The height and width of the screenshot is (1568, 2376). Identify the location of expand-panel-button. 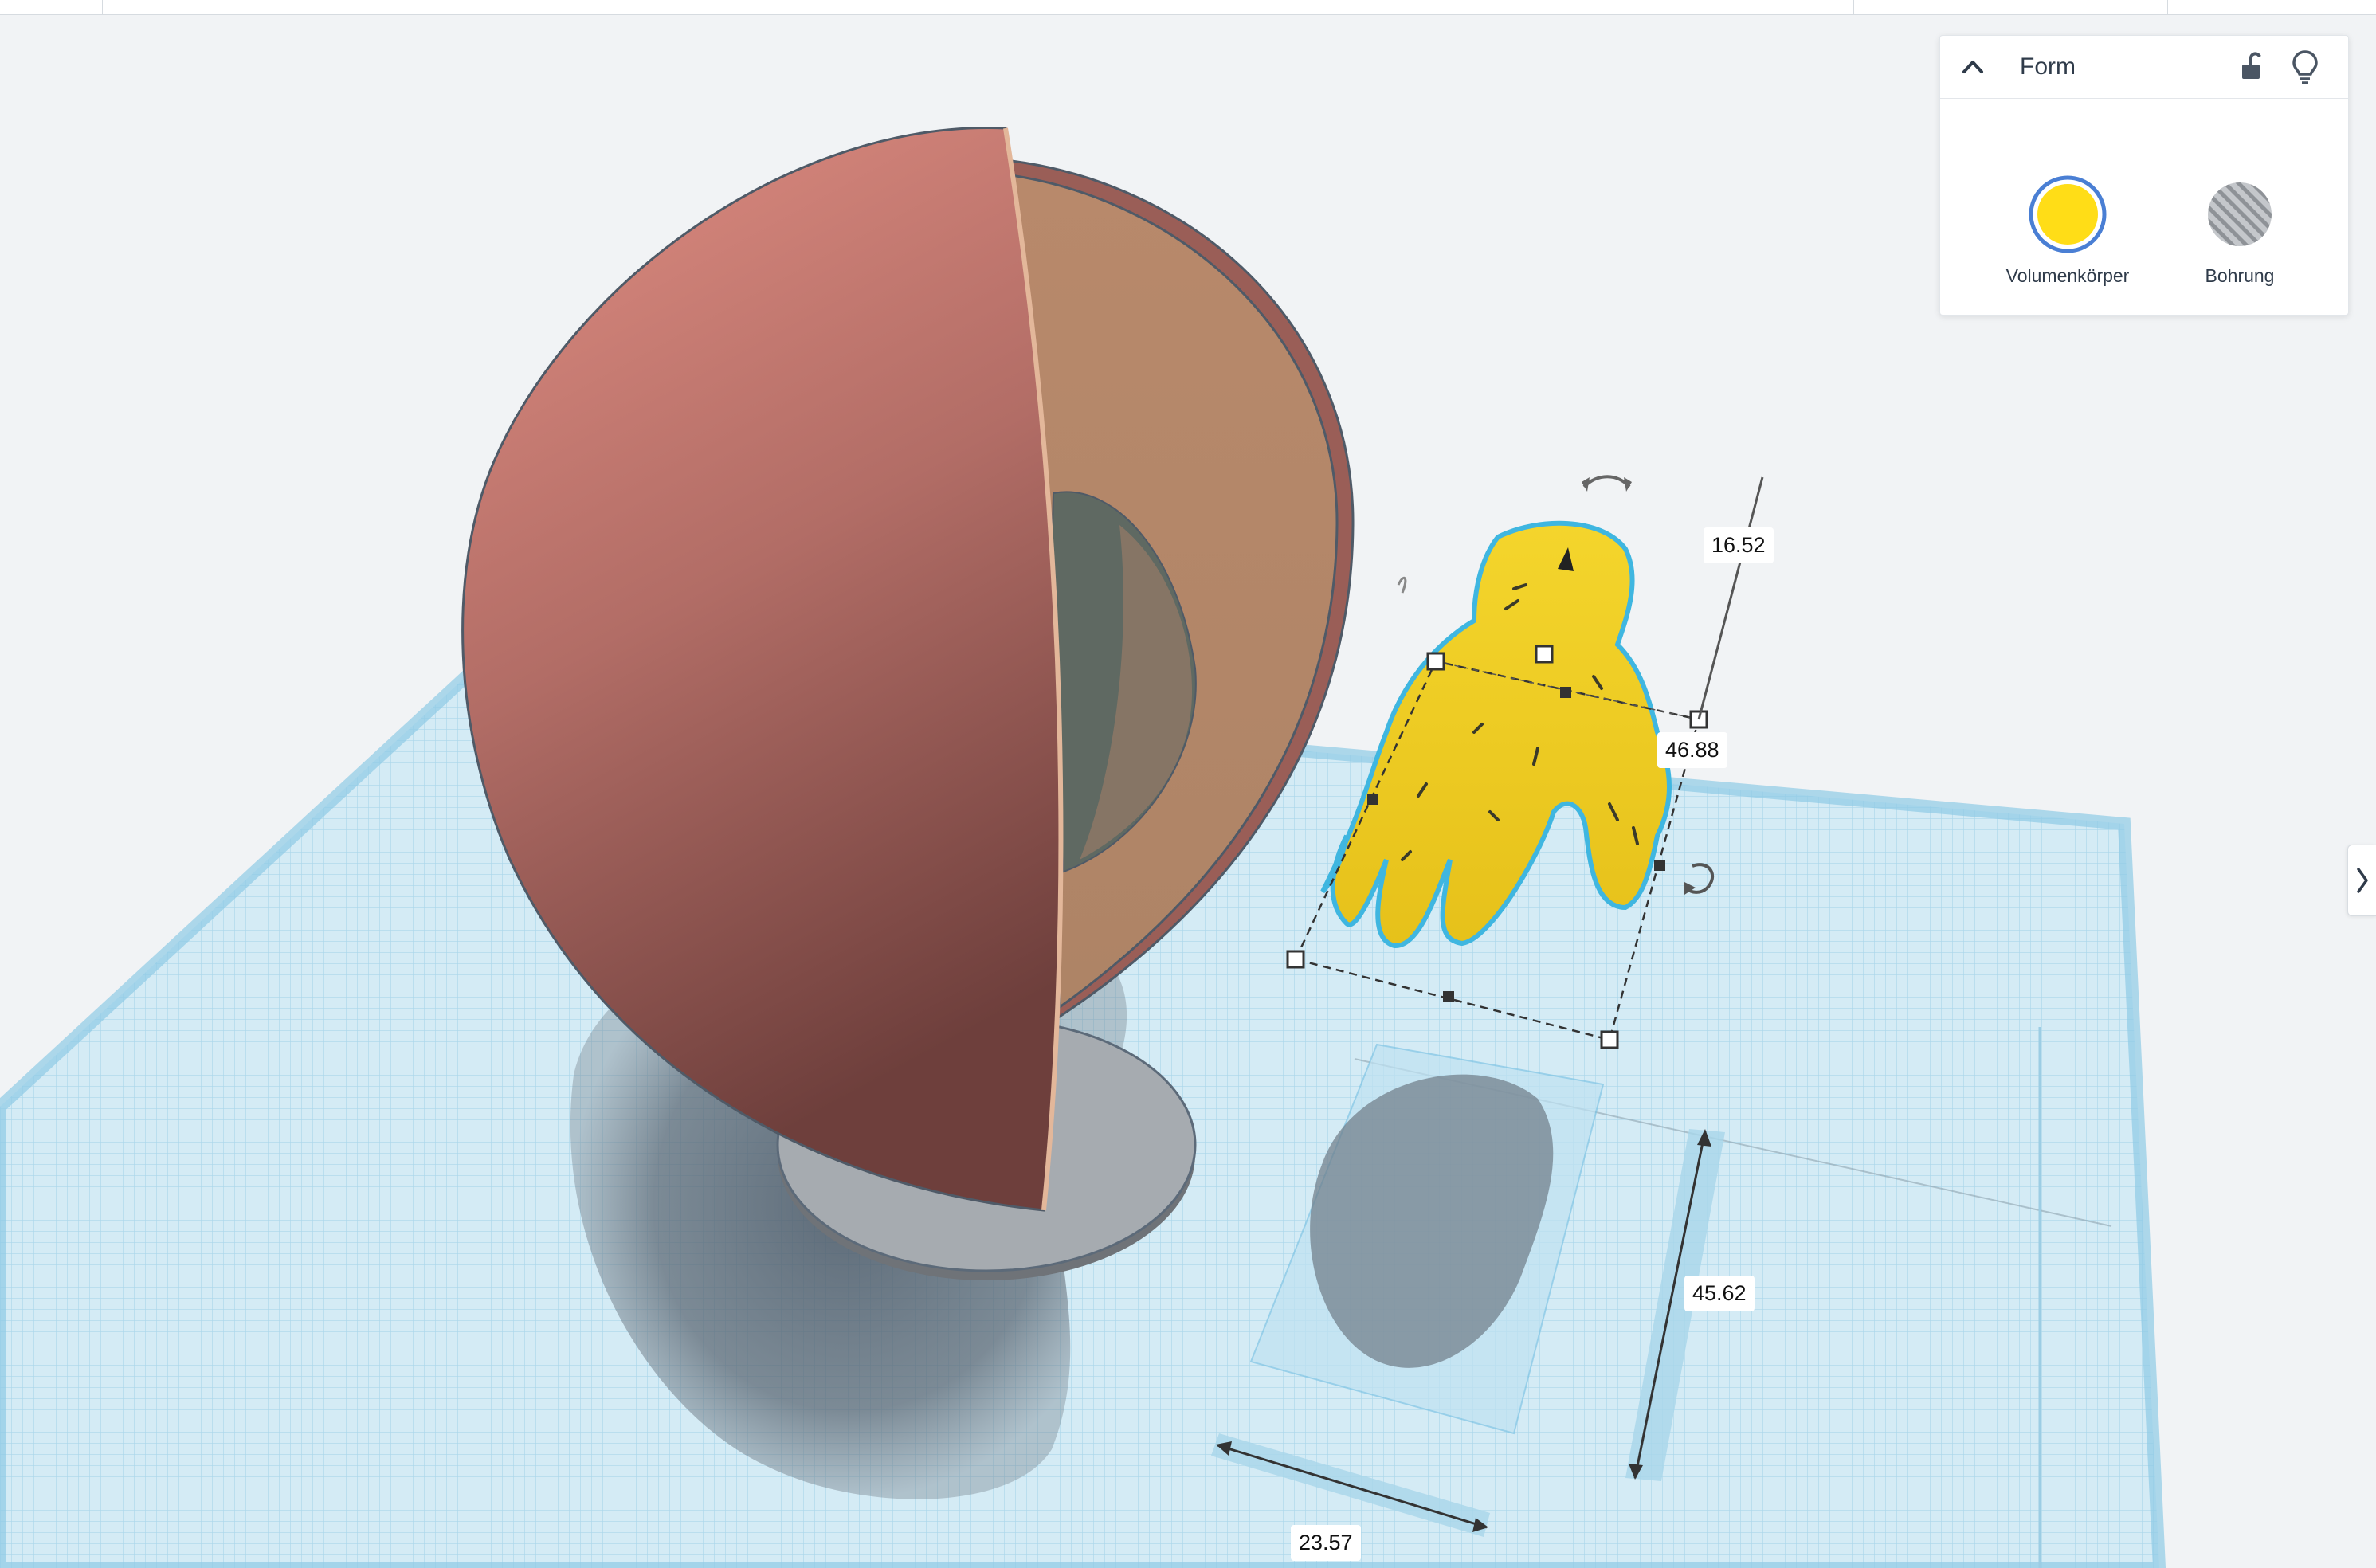
(2361, 880).